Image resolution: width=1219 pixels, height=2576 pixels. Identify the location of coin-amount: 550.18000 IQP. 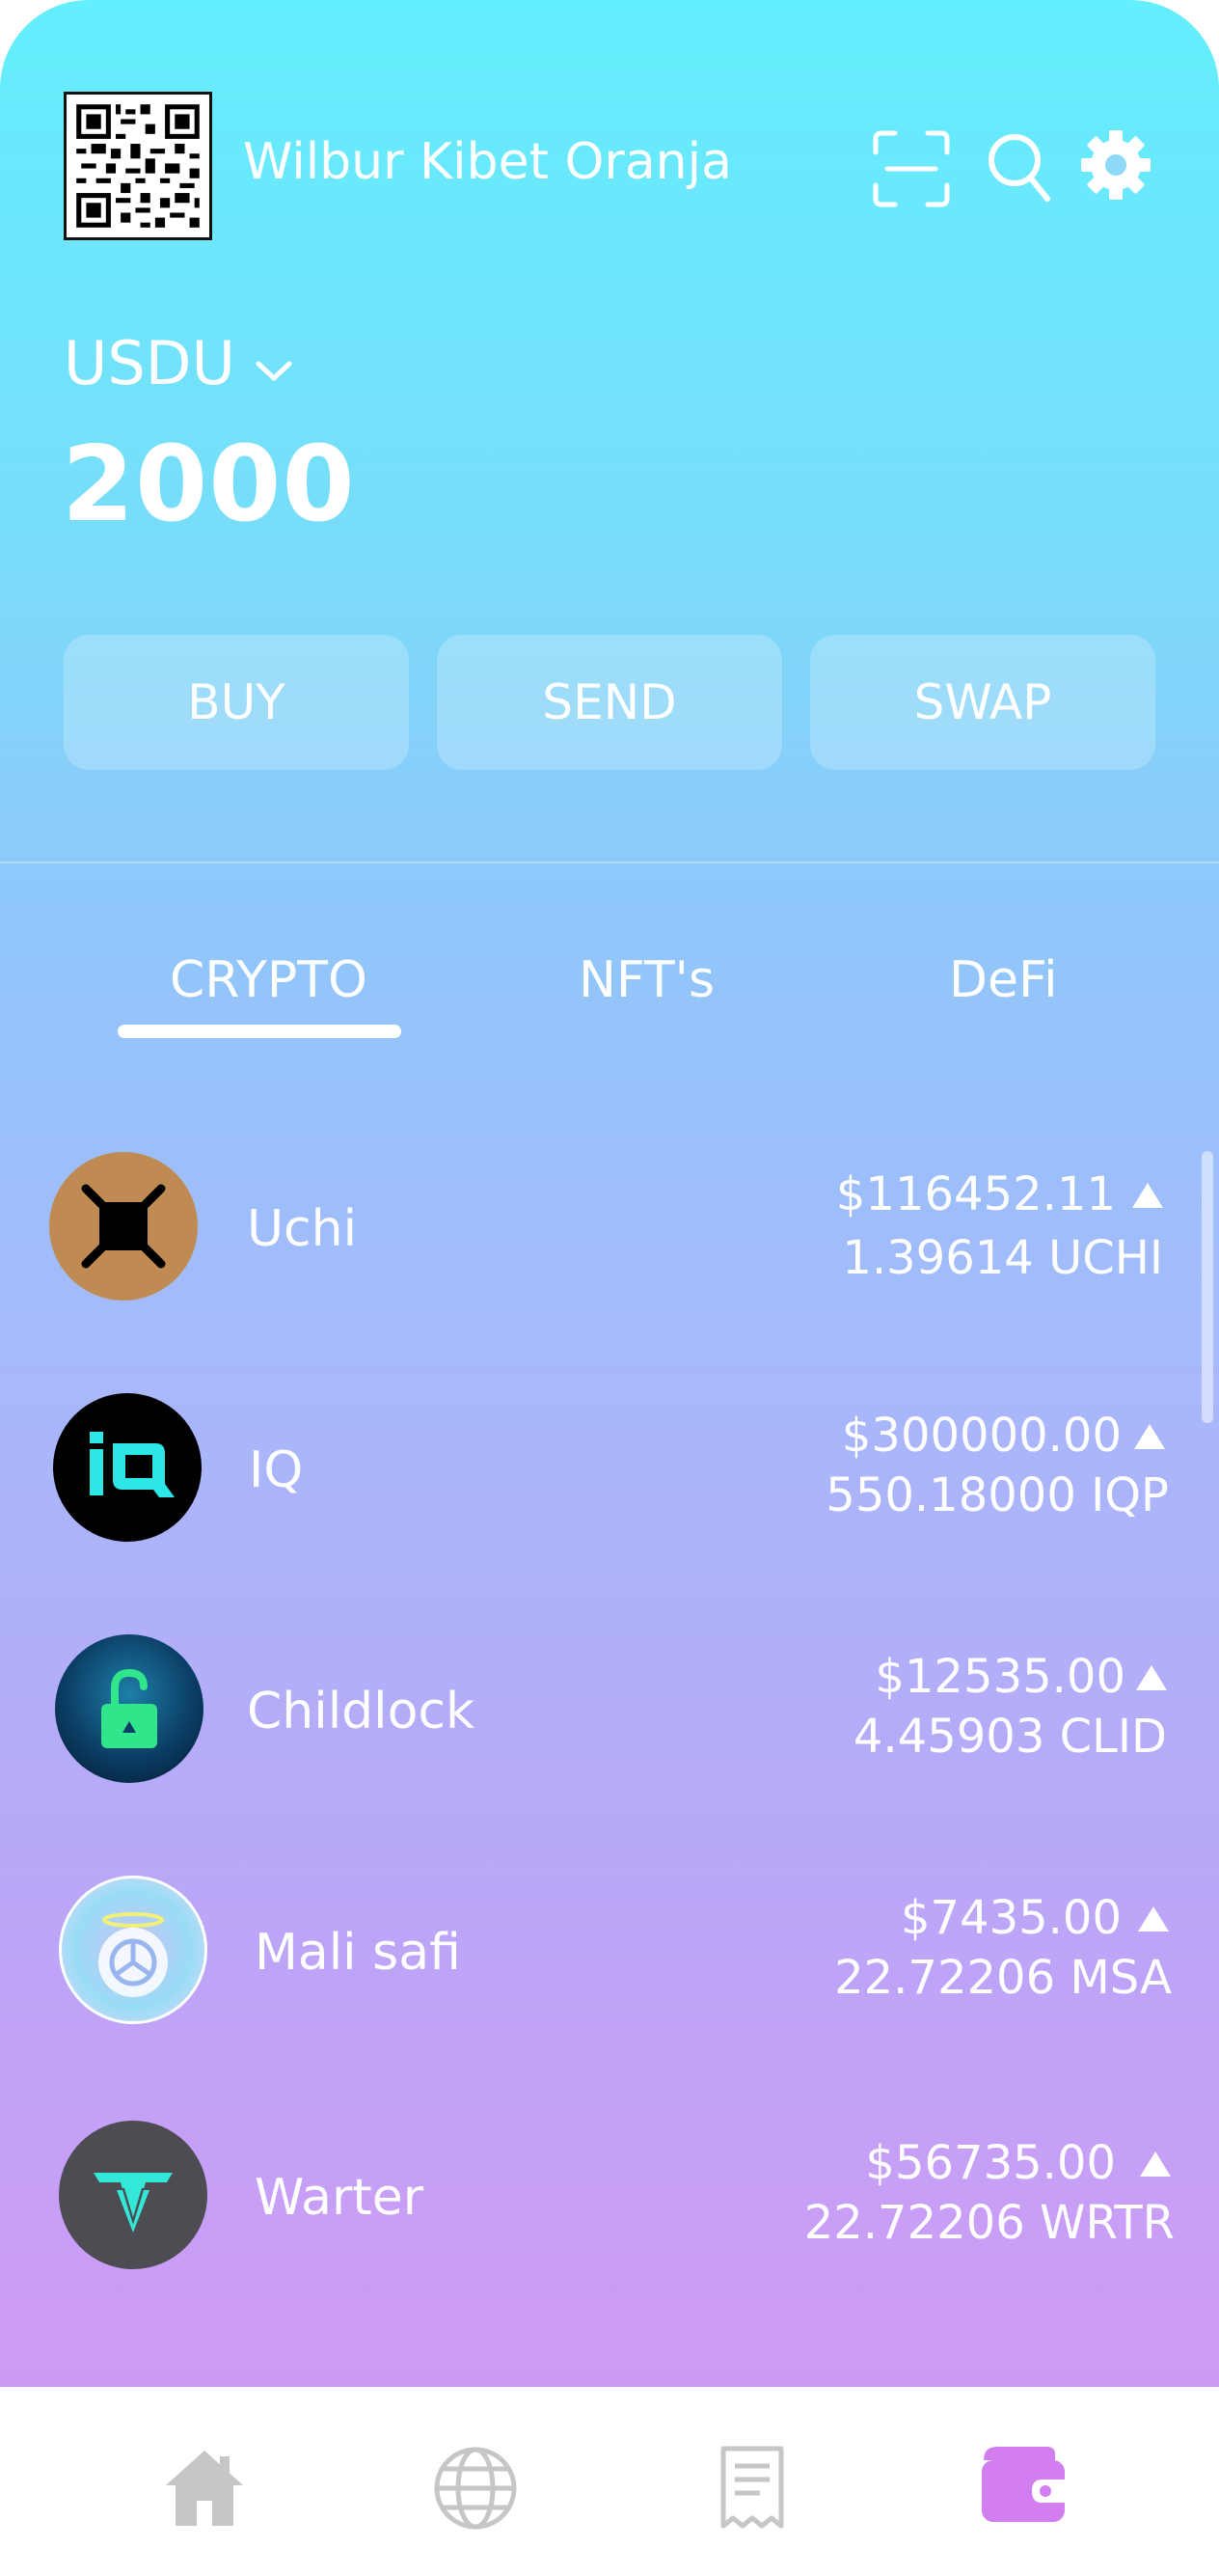
(997, 1495).